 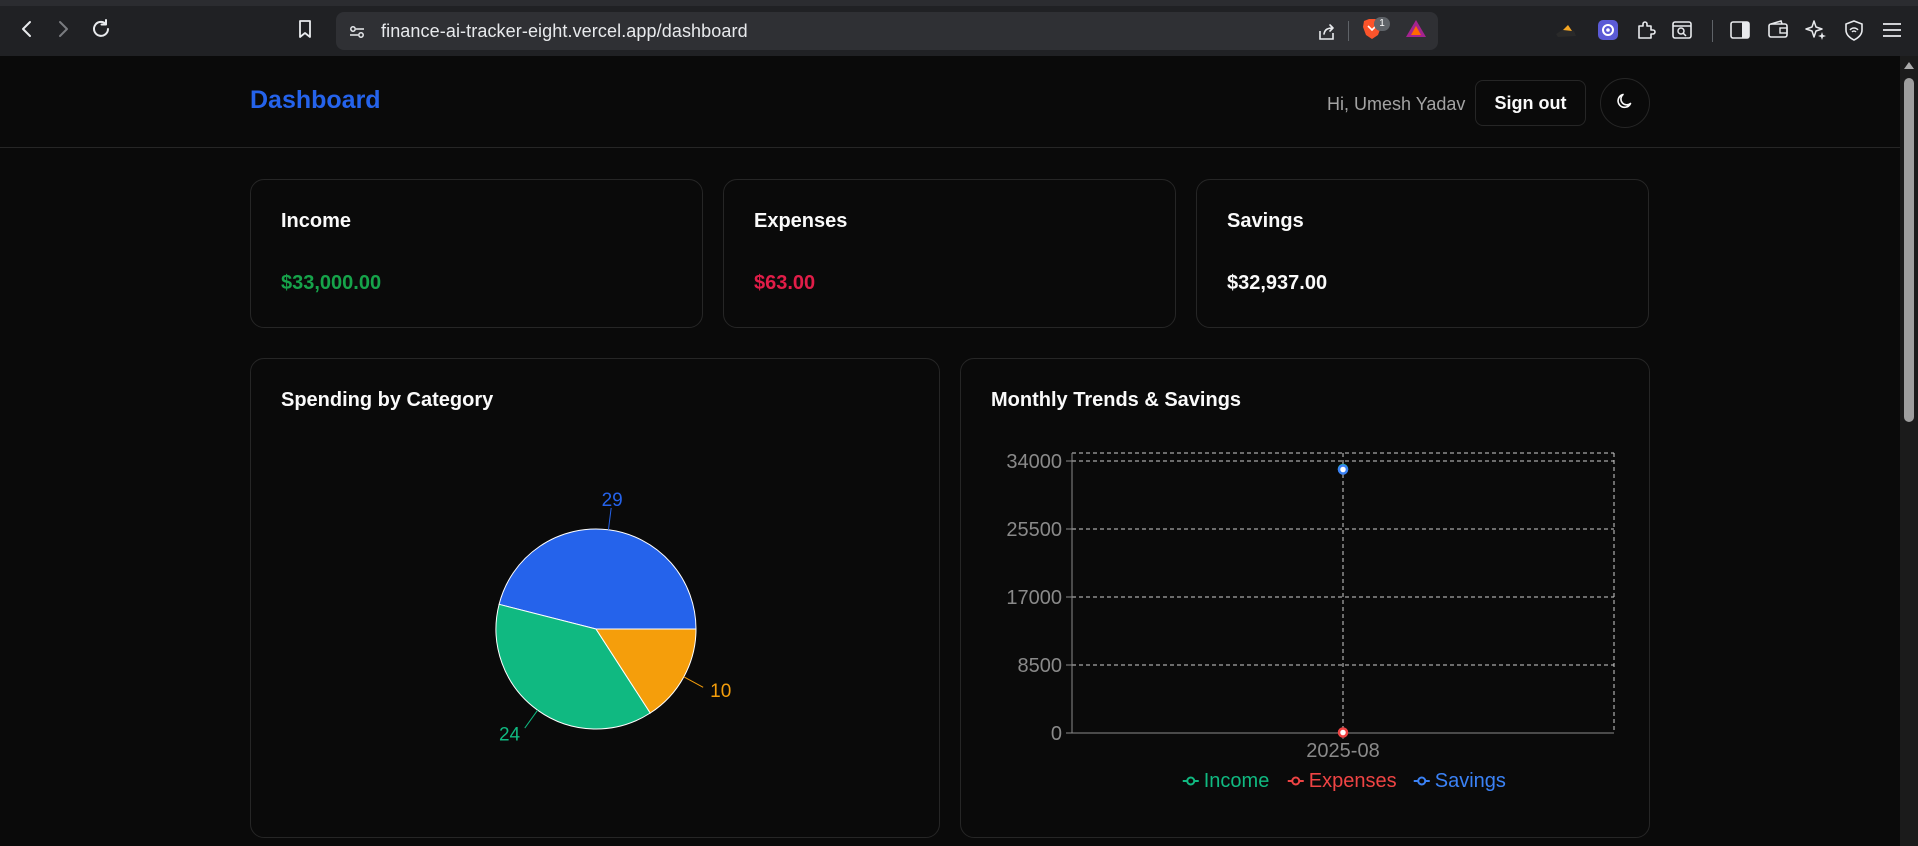 What do you see at coordinates (101, 29) in the screenshot?
I see `reload-icon` at bounding box center [101, 29].